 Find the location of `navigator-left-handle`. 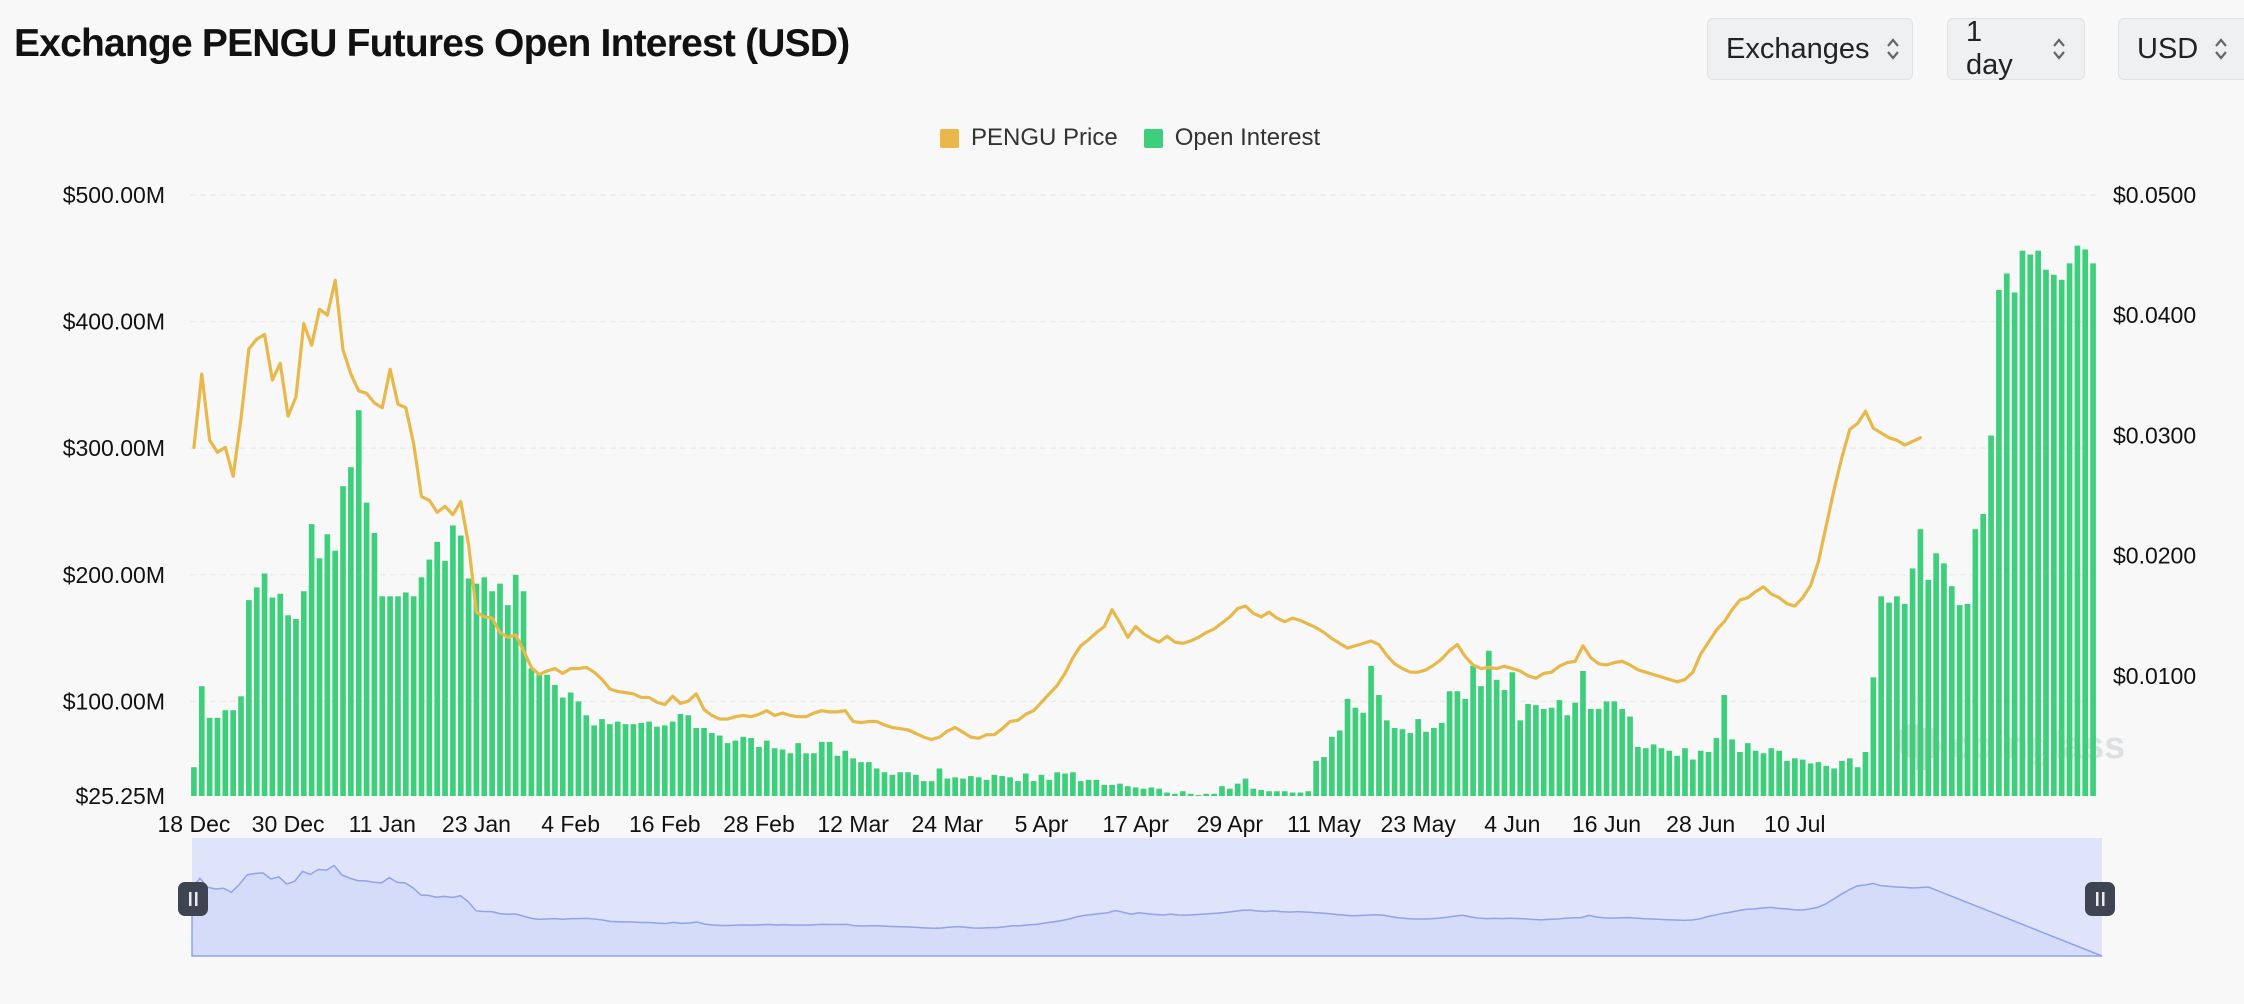

navigator-left-handle is located at coordinates (193, 899).